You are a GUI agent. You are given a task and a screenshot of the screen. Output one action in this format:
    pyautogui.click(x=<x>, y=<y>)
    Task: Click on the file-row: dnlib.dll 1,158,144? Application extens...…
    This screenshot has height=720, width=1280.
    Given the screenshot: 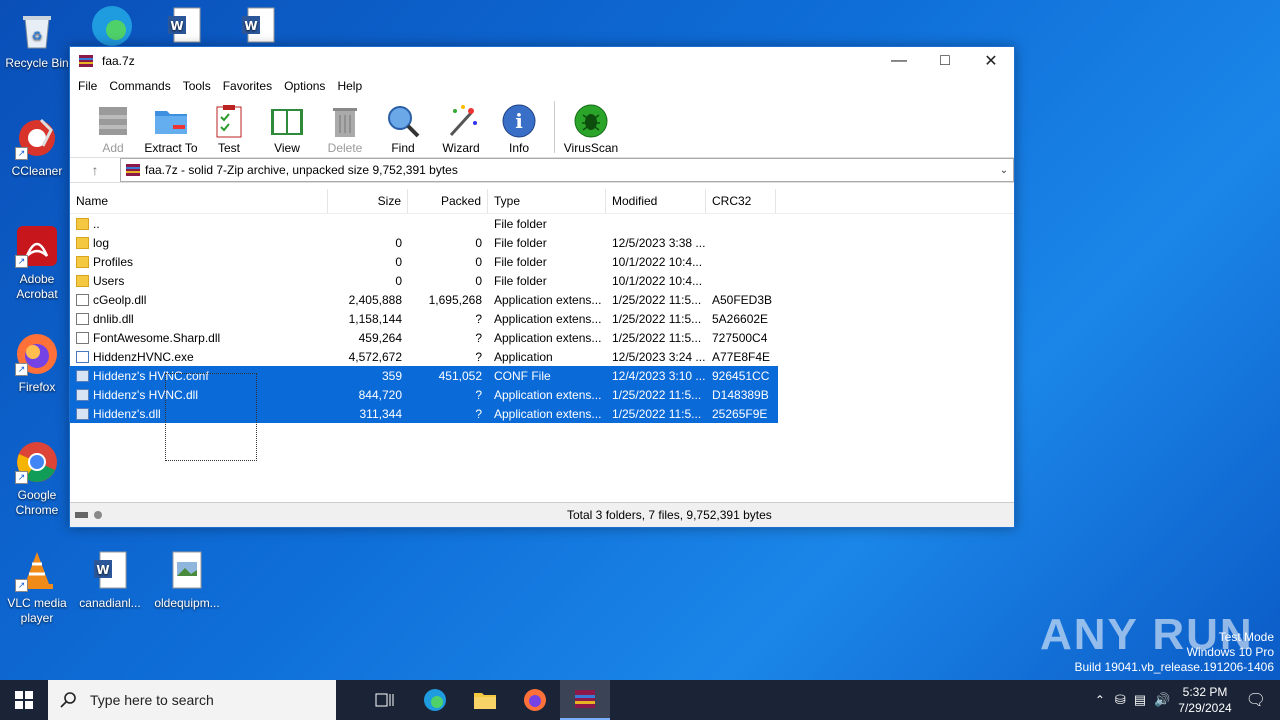 What is the action you would take?
    pyautogui.click(x=542, y=318)
    